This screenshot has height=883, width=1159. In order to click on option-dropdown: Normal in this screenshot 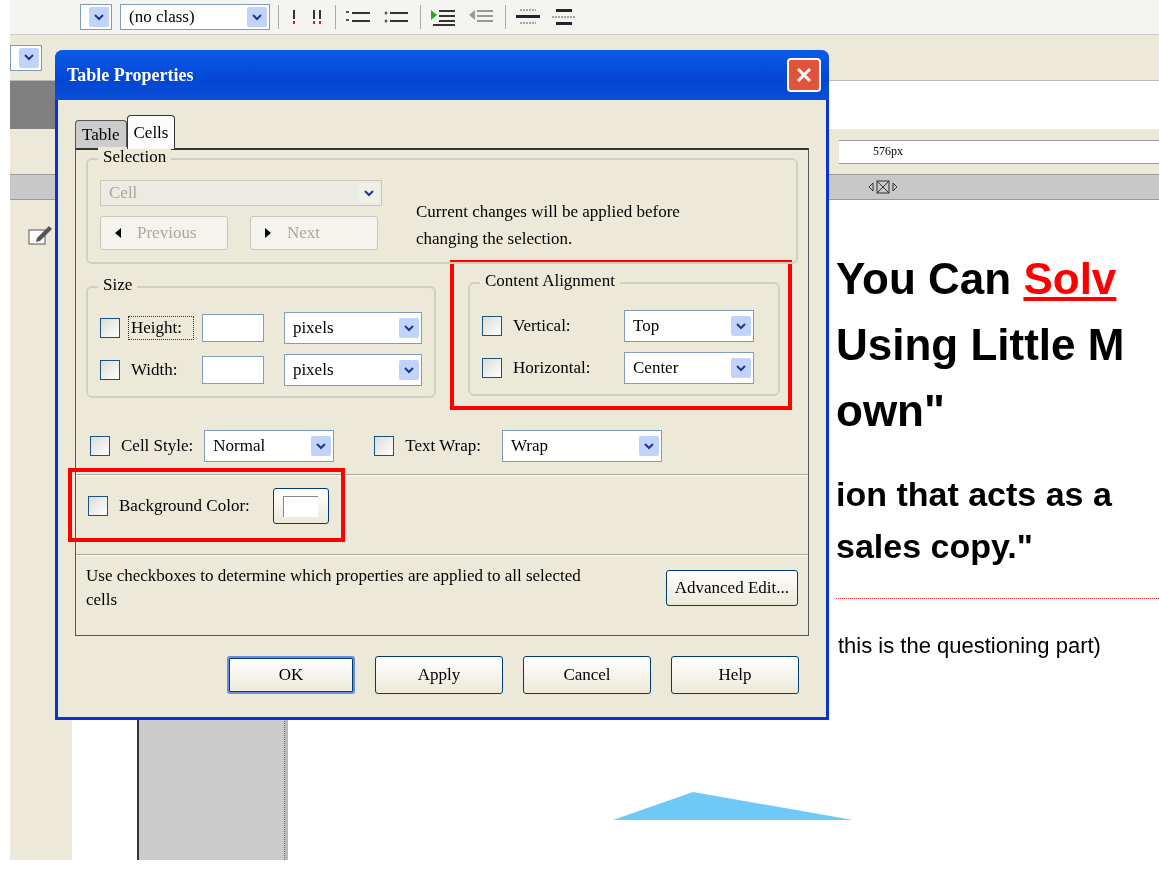, I will do `click(269, 446)`.